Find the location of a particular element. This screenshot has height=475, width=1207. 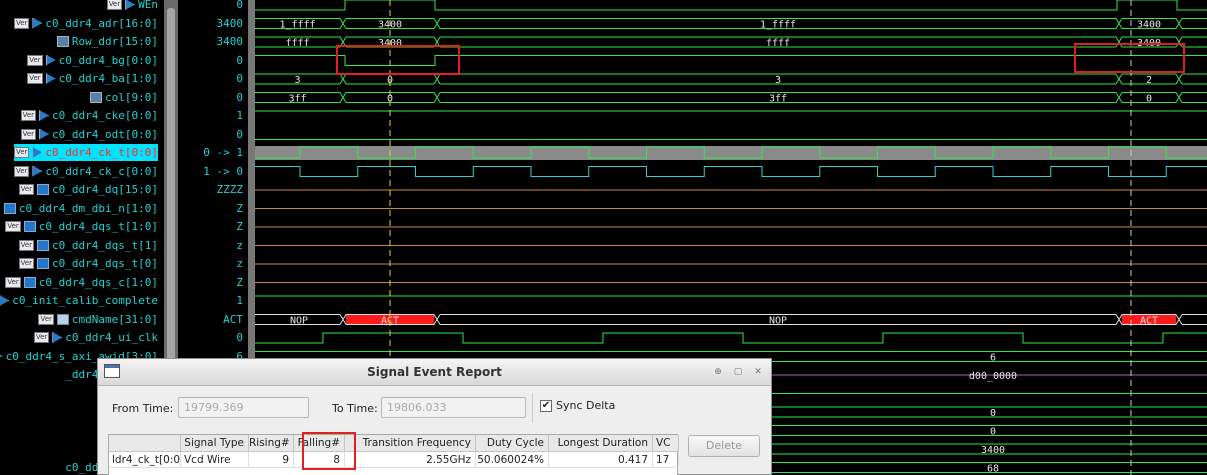

signal-row: Ver c0_ddr4_cke[0:0] is located at coordinates (89, 115).